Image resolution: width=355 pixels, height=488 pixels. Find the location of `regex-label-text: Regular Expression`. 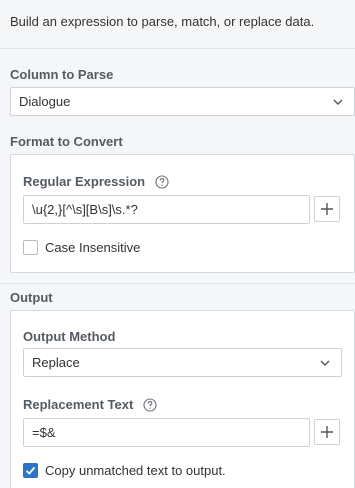

regex-label-text: Regular Expression is located at coordinates (84, 181).